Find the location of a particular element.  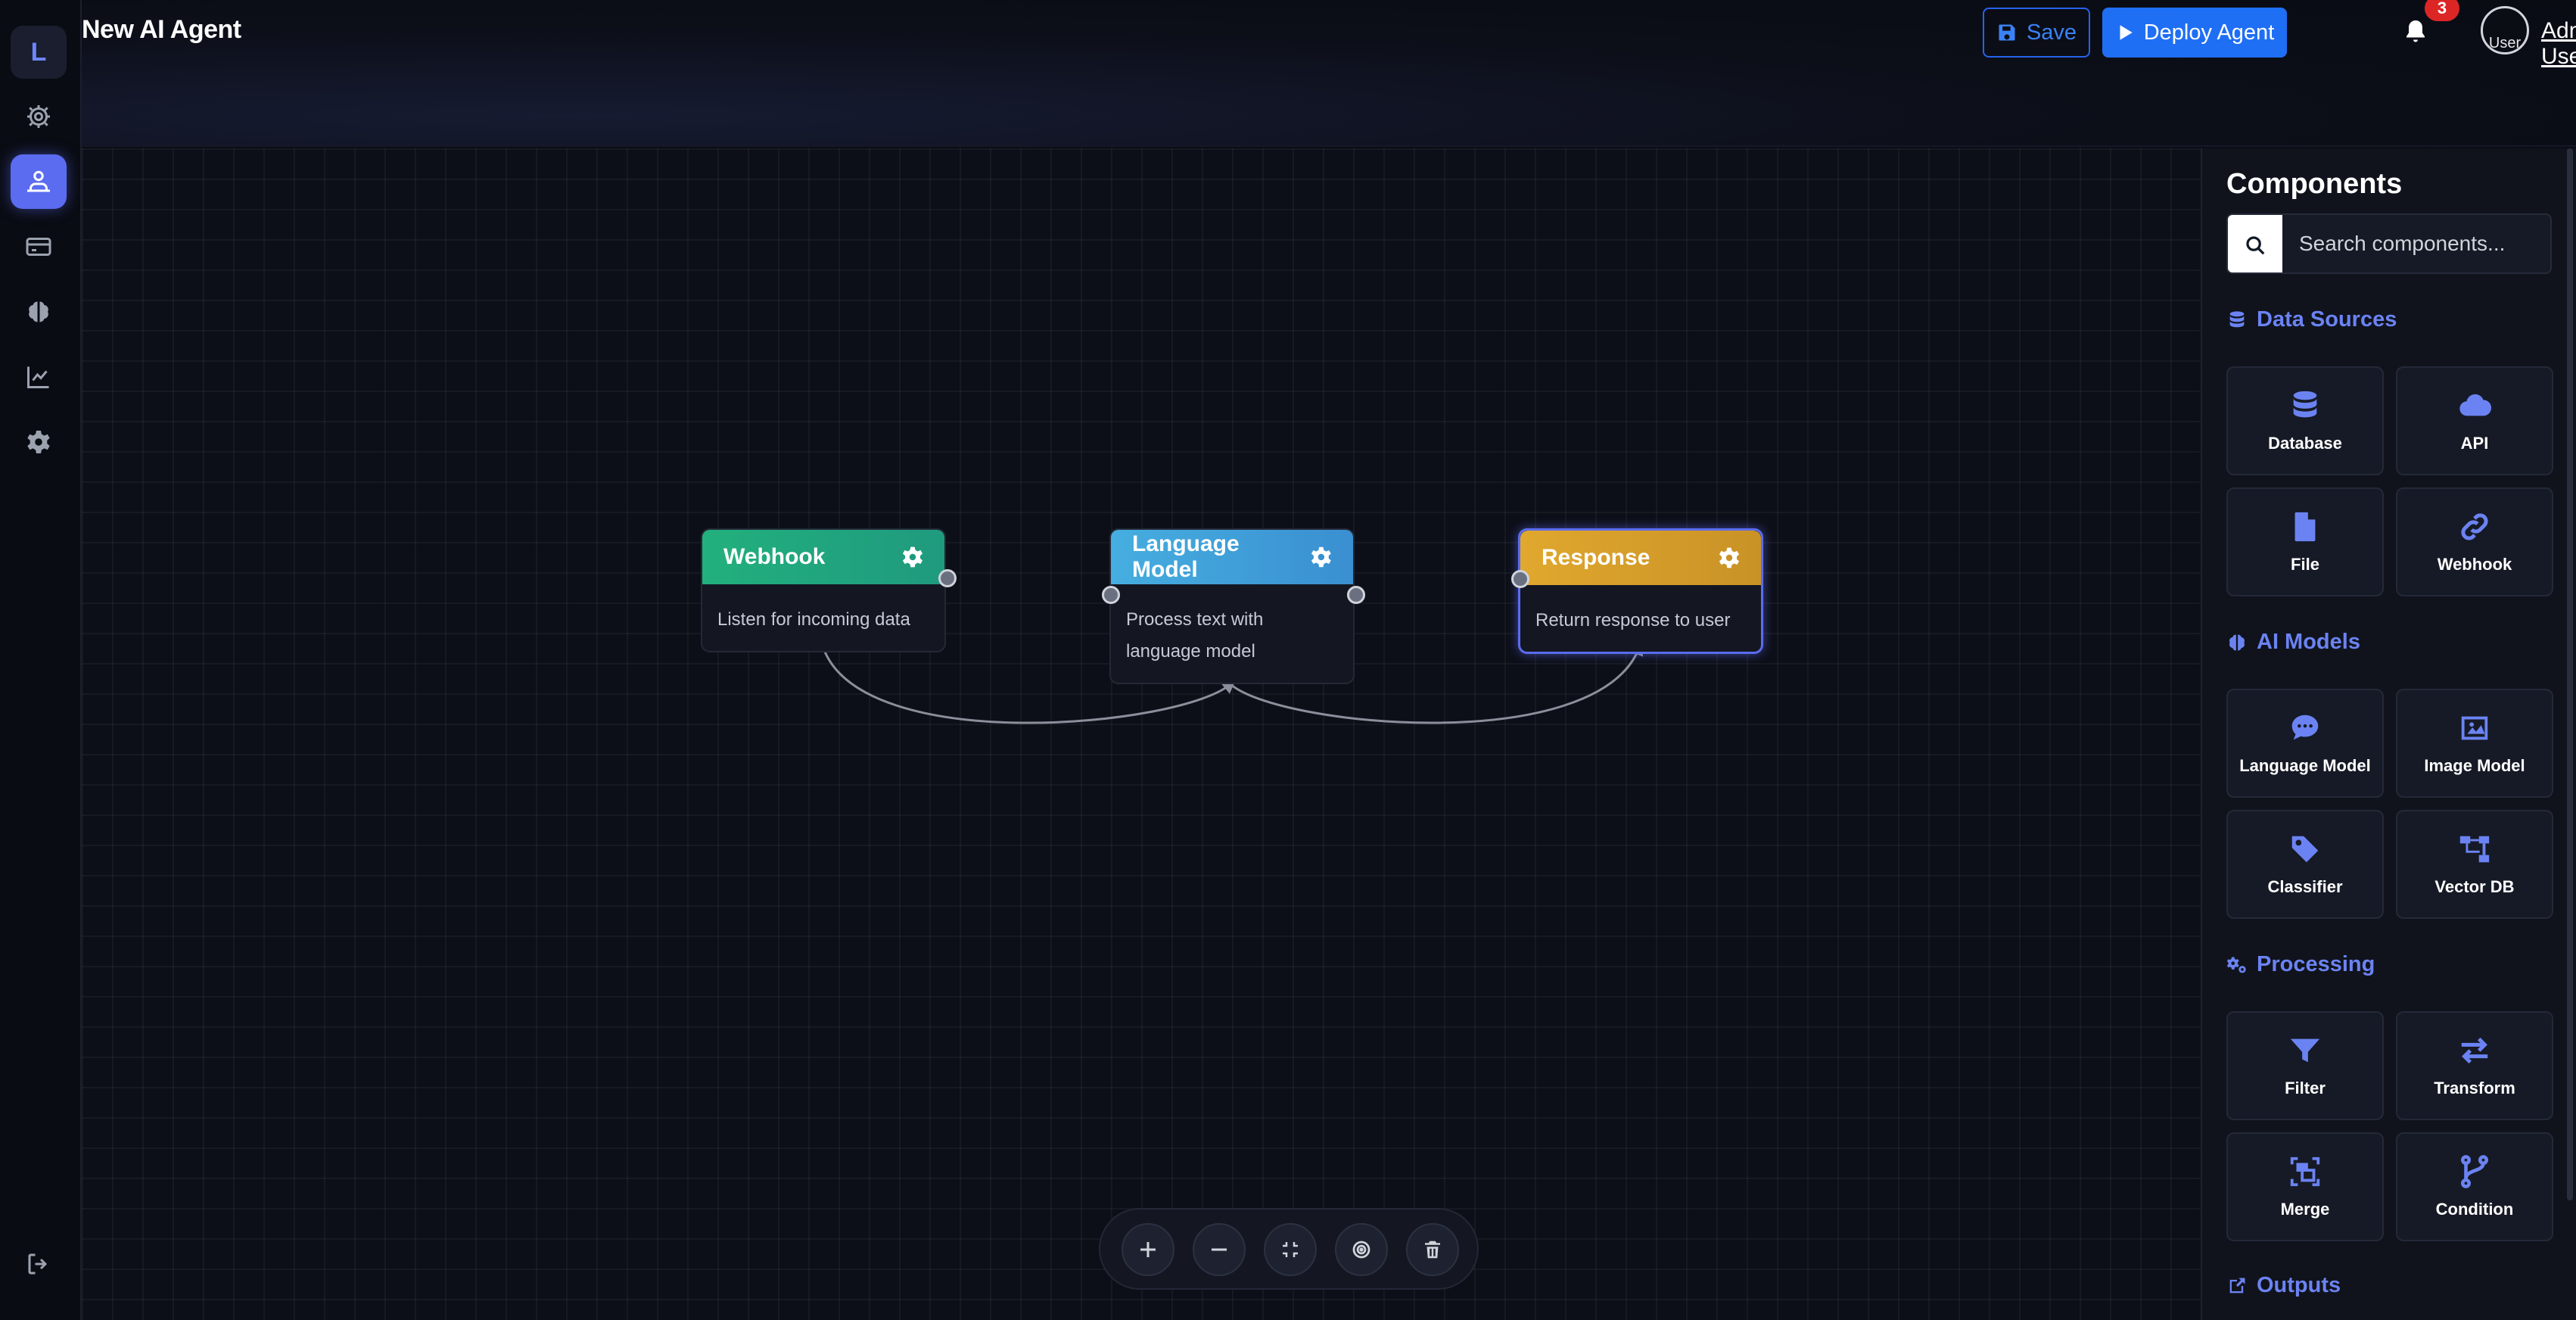

deploy-agent-button: Deploy Agent is located at coordinates (2194, 33).